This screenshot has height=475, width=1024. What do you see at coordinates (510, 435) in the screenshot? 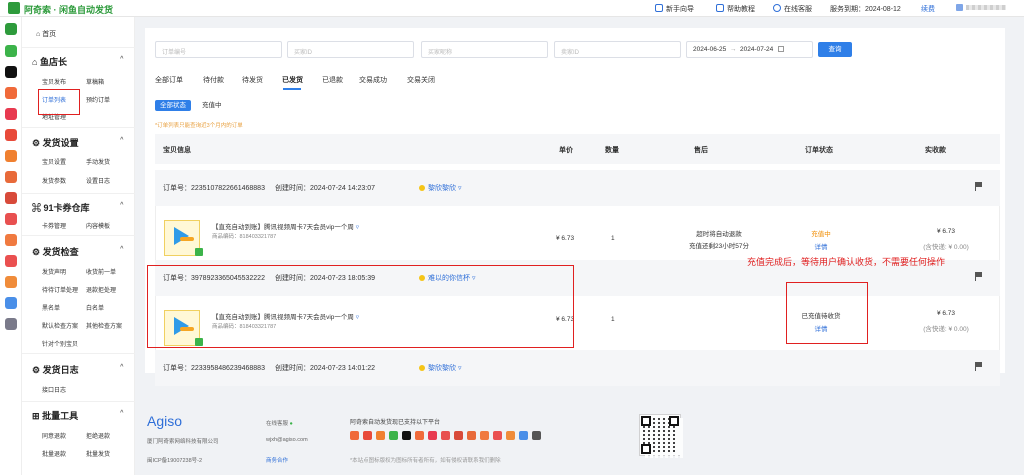
I see `platform-store-icon` at bounding box center [510, 435].